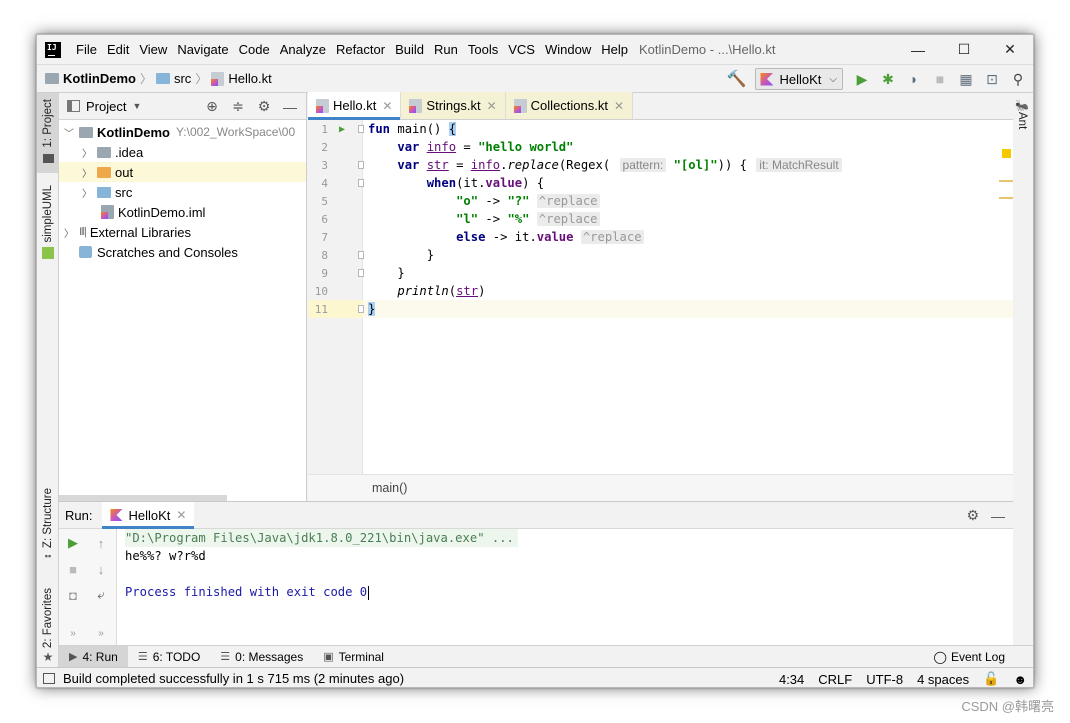  Describe the element at coordinates (660, 309) in the screenshot. I see `code-line-11: 11 }` at that location.